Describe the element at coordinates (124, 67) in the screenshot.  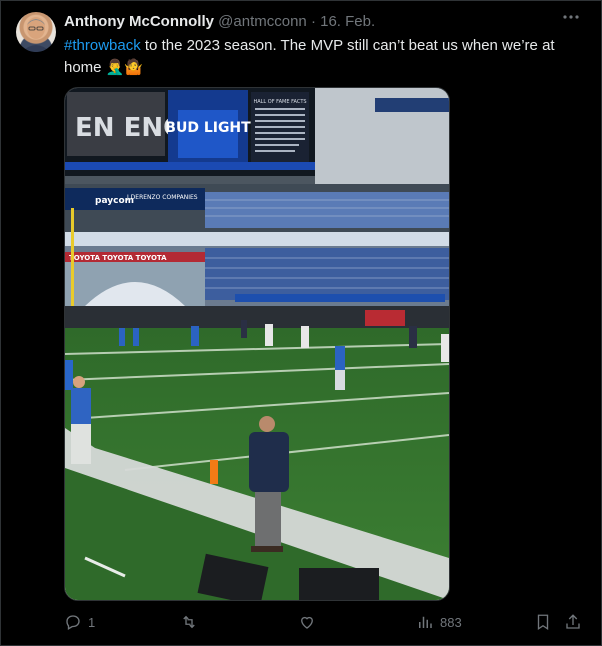
I see `post-emojis: 🤦‍♂️🤷` at that location.